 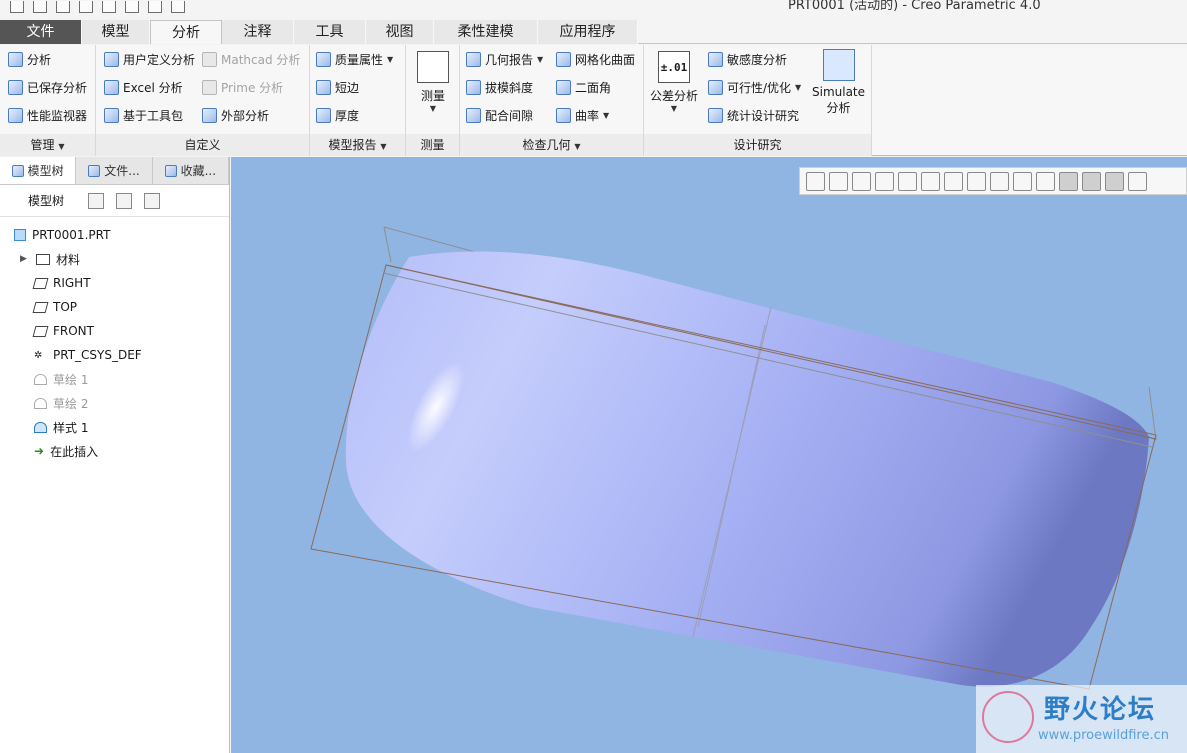 What do you see at coordinates (132, 7) in the screenshot?
I see `regenerate-icon` at bounding box center [132, 7].